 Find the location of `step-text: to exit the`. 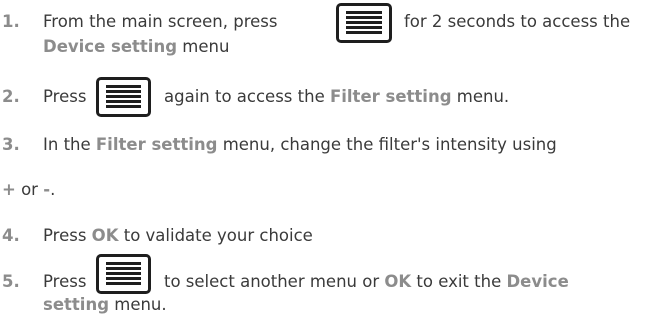

step-text: to exit the is located at coordinates (459, 281).